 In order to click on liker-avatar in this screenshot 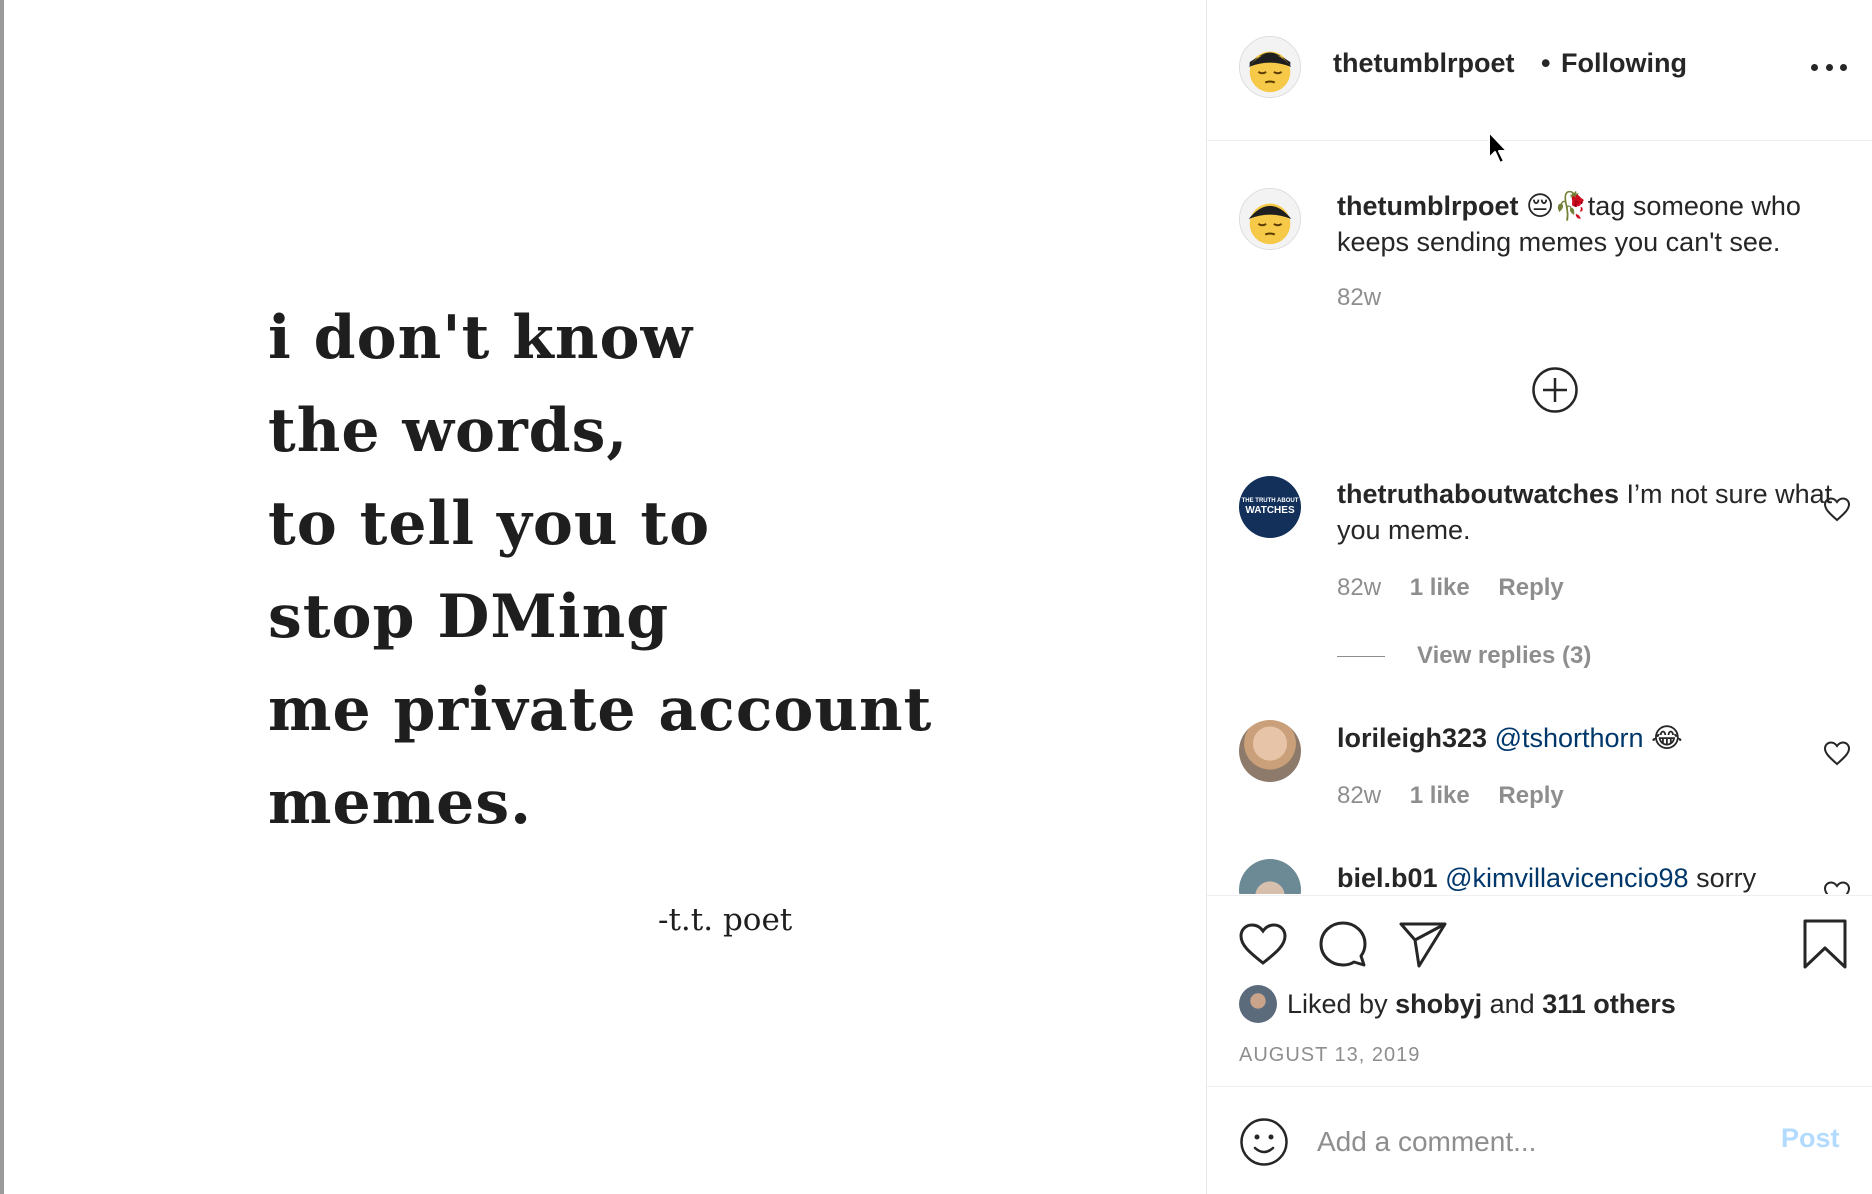, I will do `click(1258, 1004)`.